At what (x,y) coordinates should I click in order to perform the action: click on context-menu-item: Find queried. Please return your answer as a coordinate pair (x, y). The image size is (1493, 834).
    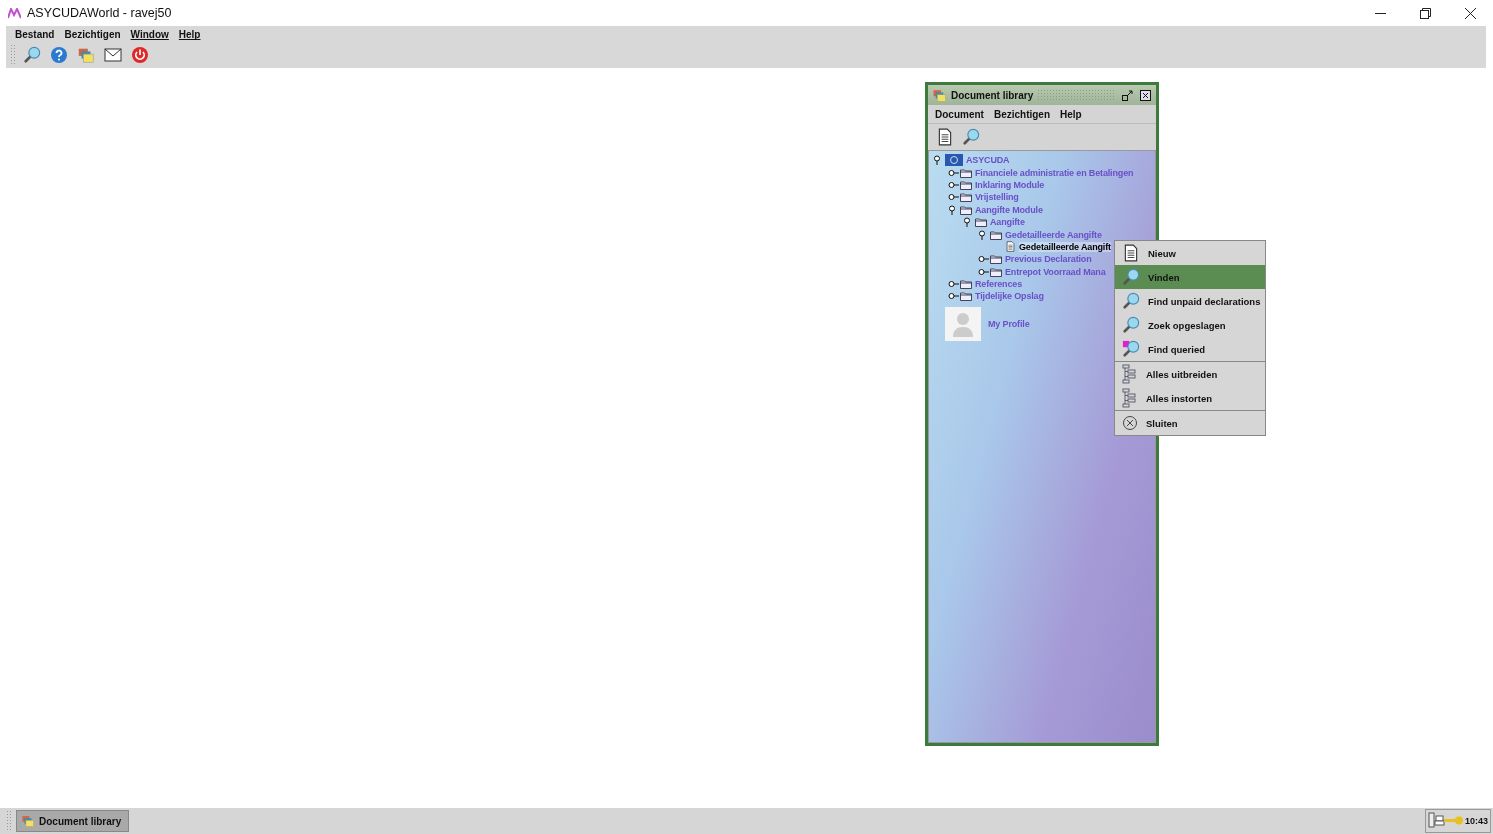
    Looking at the image, I should click on (1190, 349).